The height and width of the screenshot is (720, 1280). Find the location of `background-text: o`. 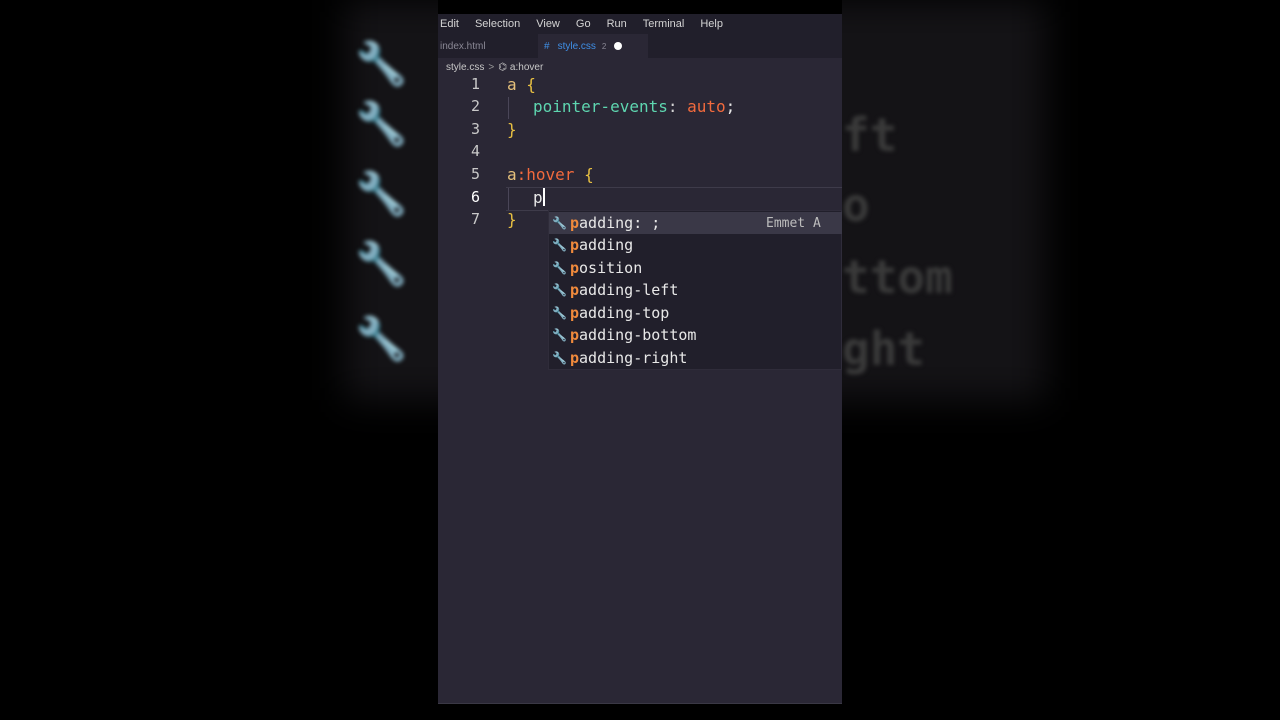

background-text: o is located at coordinates (856, 205).